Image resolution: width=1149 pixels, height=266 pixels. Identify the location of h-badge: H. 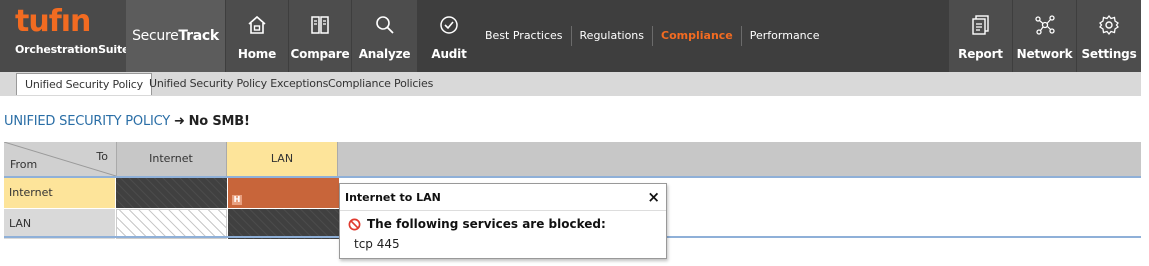
(237, 200).